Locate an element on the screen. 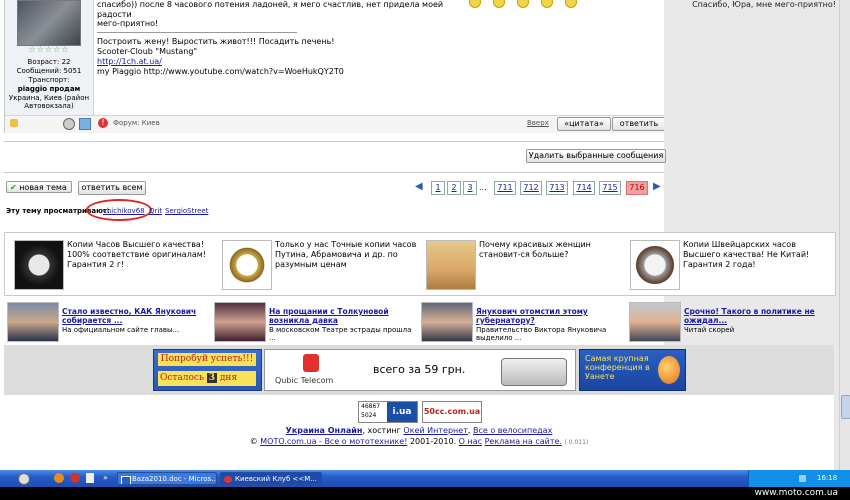 This screenshot has width=850, height=500. news-title: На прощании с Толкуновой возникла давка is located at coordinates (342, 316).